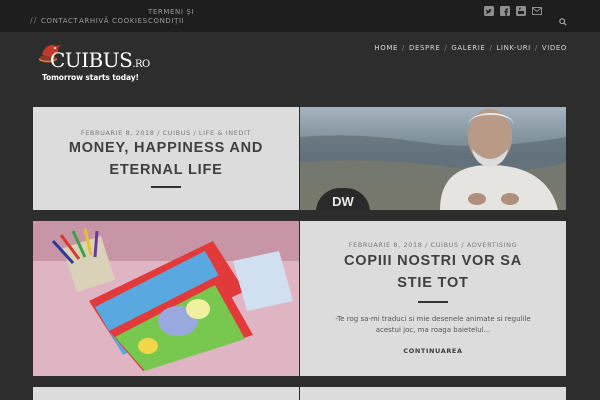 The width and height of the screenshot is (600, 400). I want to click on post-title: COPIII NOSTRI VOR SA STIE TOT, so click(433, 272).